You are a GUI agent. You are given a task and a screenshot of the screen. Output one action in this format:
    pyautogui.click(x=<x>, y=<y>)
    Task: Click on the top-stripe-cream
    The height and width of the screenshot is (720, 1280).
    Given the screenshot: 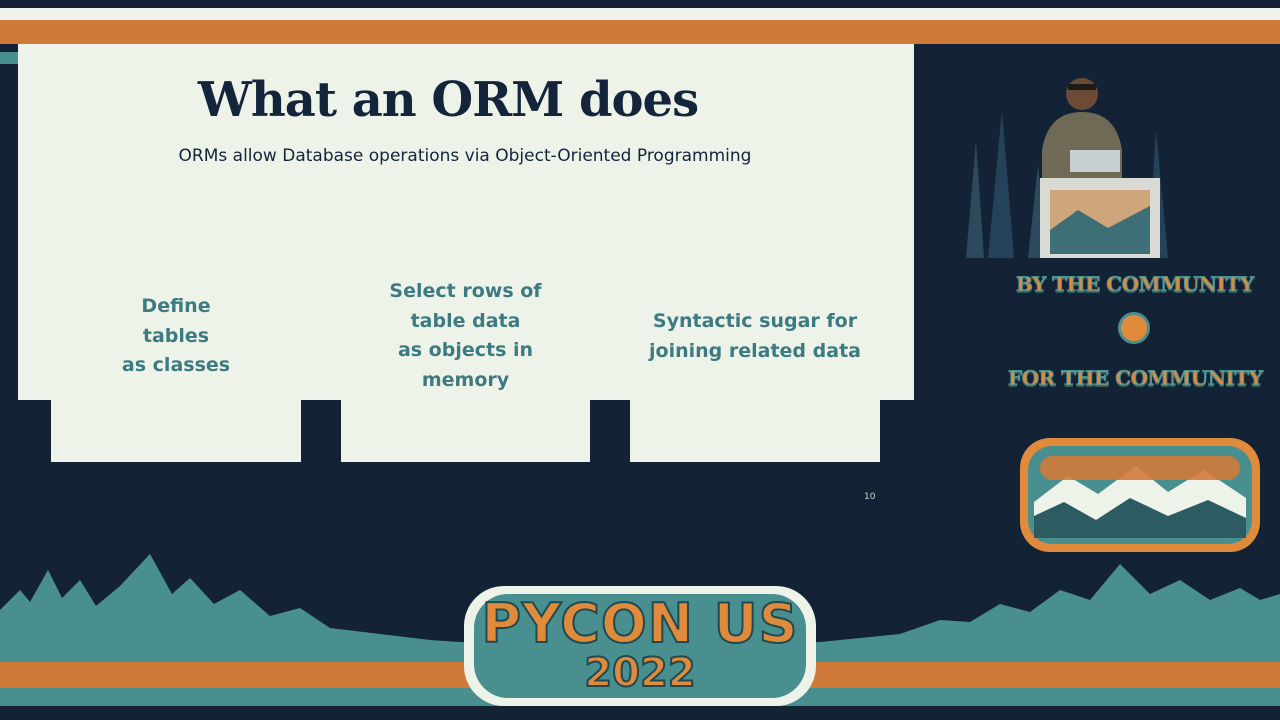 What is the action you would take?
    pyautogui.click(x=640, y=14)
    